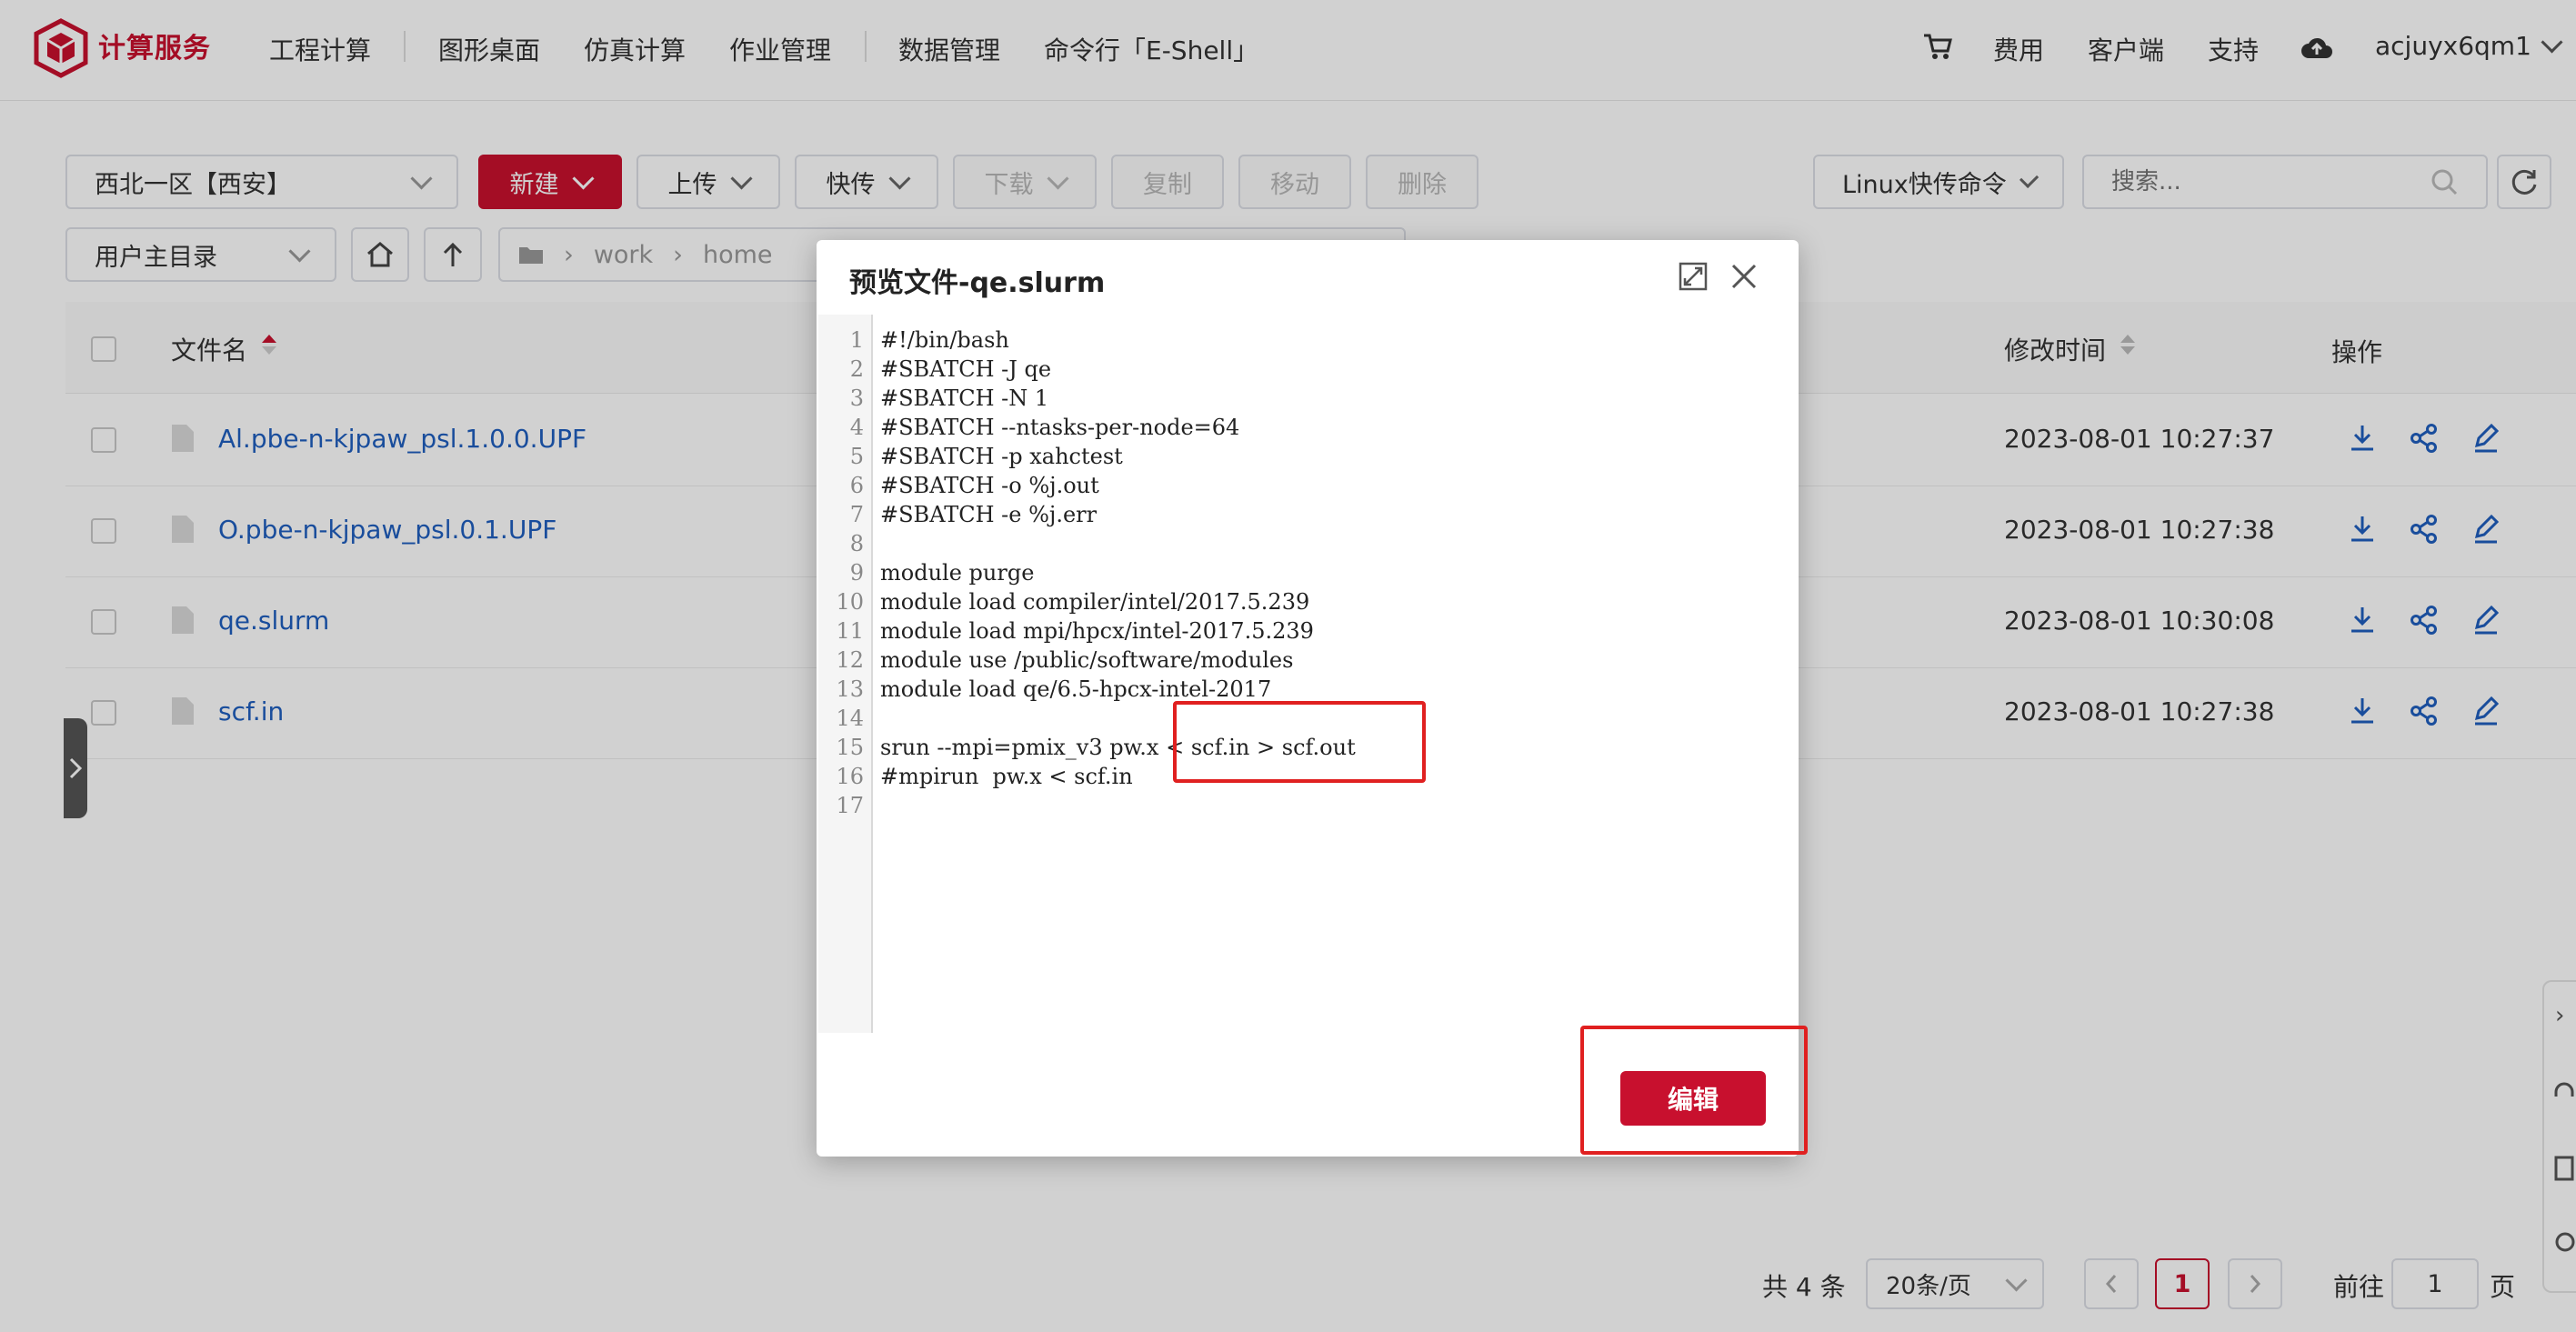  Describe the element at coordinates (1744, 276) in the screenshot. I see `close-icon` at that location.